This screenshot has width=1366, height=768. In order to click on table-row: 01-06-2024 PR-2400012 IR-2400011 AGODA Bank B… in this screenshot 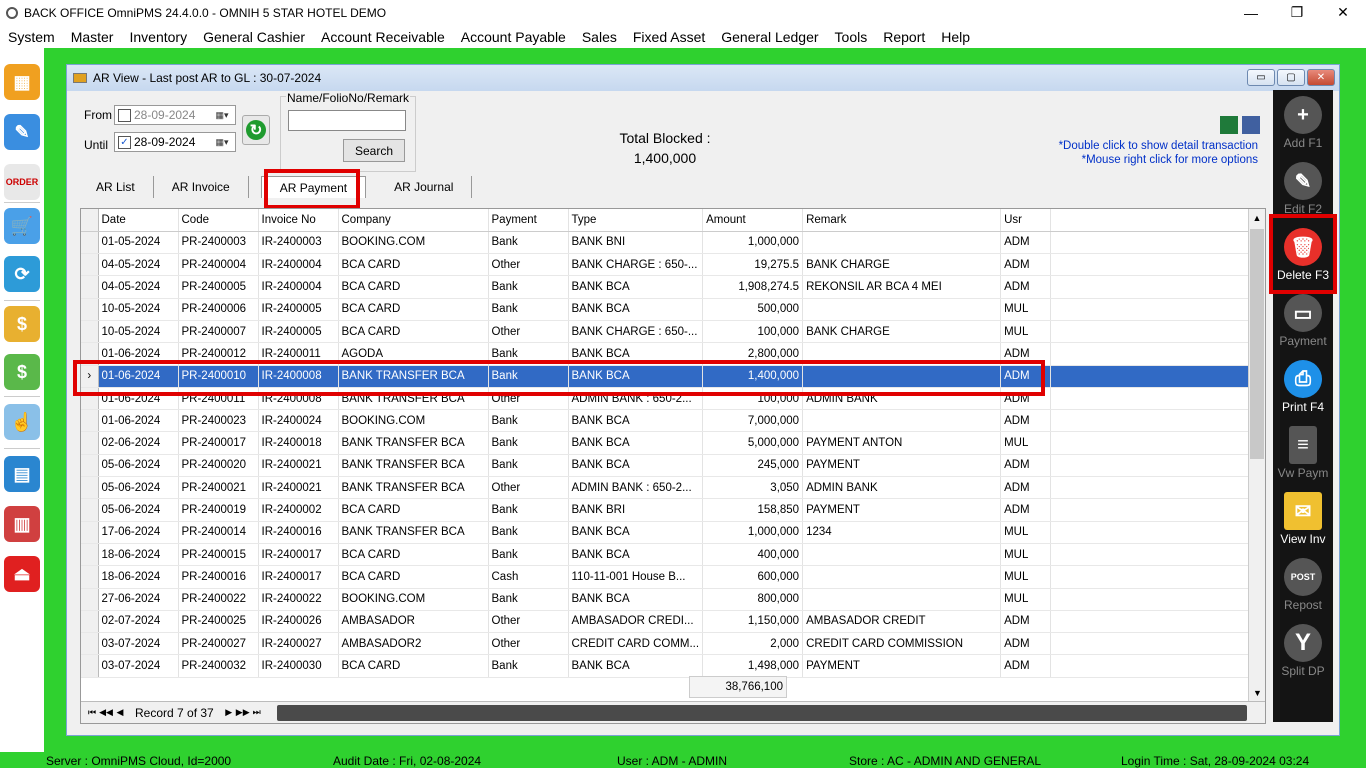, I will do `click(672, 354)`.